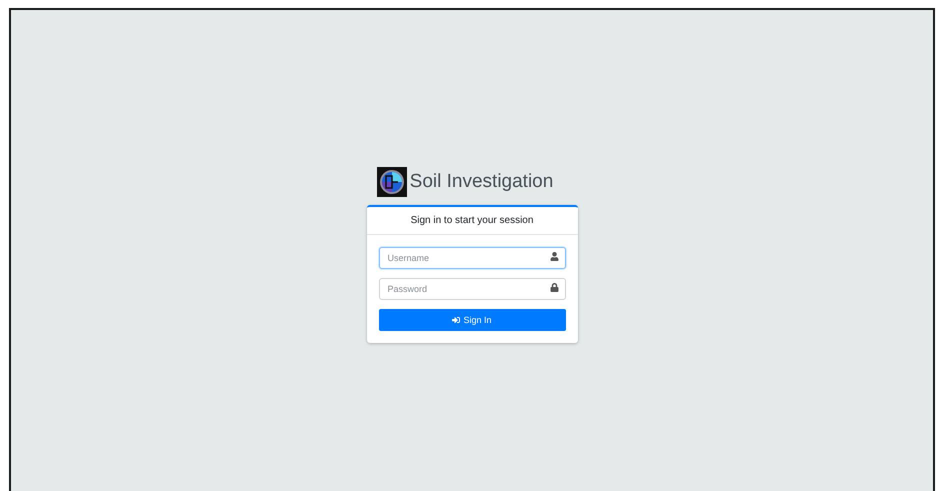 This screenshot has height=491, width=937. Describe the element at coordinates (472, 258) in the screenshot. I see `username-field: Username` at that location.